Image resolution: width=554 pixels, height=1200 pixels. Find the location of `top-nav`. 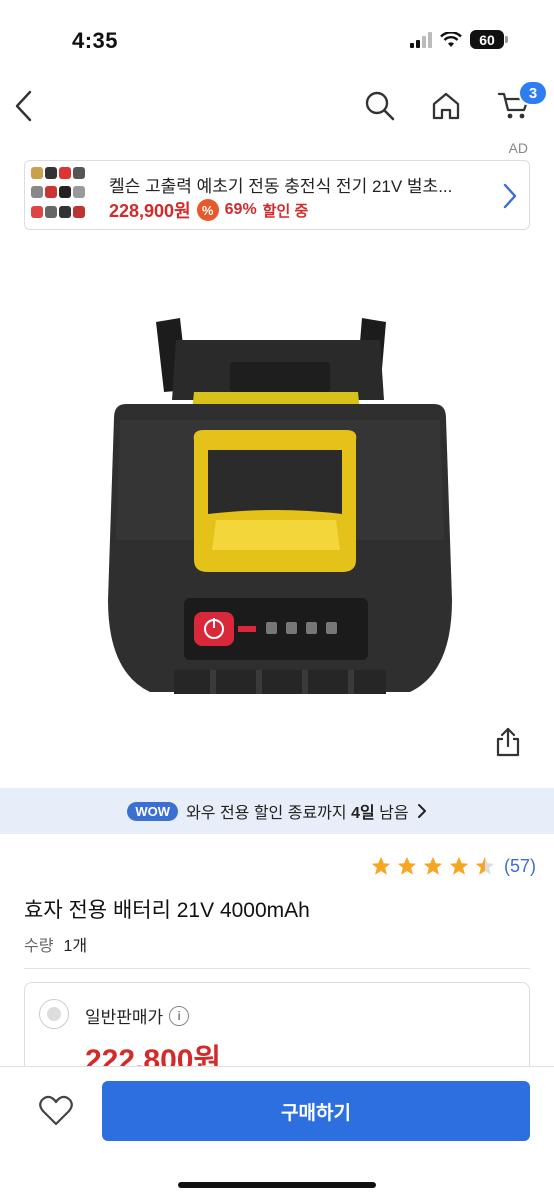

top-nav is located at coordinates (277, 107).